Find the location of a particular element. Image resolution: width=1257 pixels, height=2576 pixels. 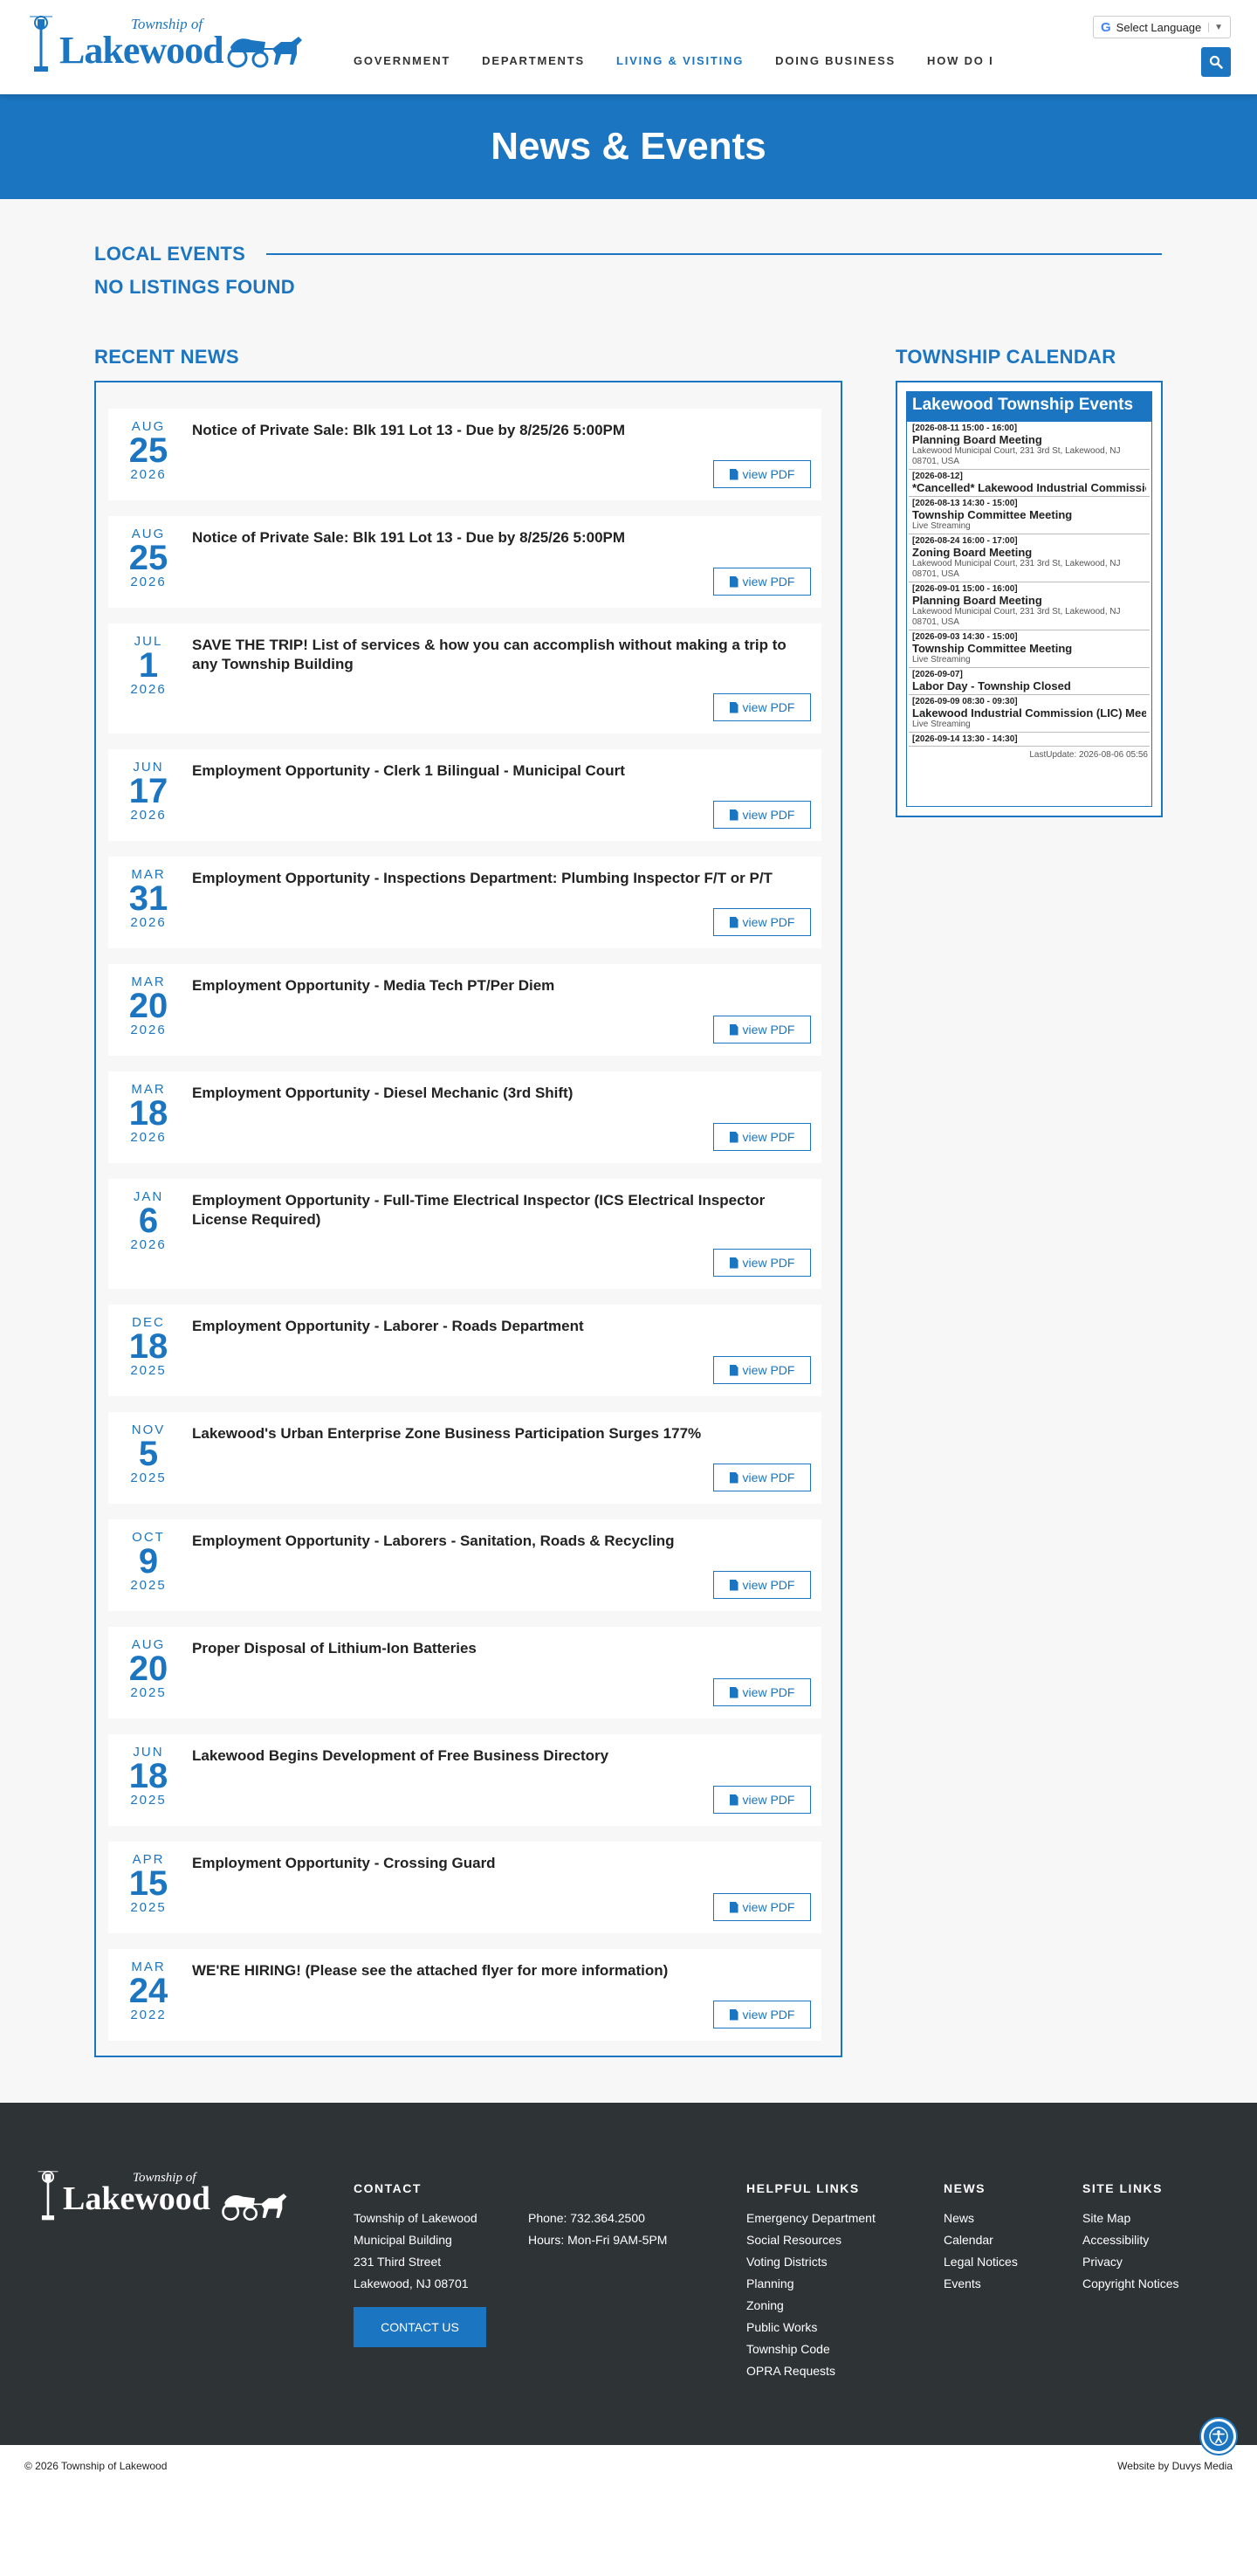

address-line: Township of Lakewood is located at coordinates (415, 2218).